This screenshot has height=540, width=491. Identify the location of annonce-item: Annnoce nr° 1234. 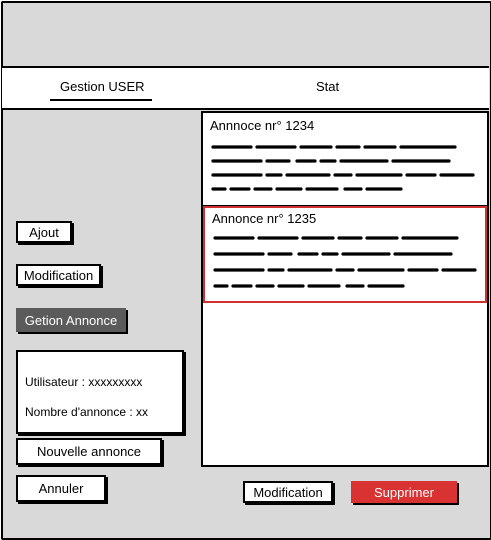
(345, 160).